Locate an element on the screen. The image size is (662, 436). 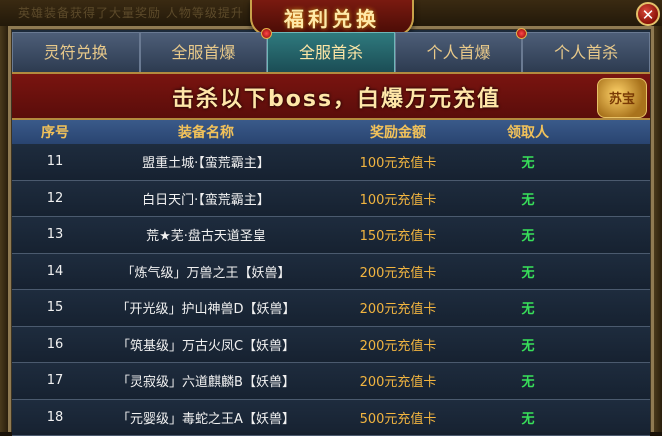
promo-banner: 击杀以下boss，白爆万元充值 苏宝 is located at coordinates (331, 96).